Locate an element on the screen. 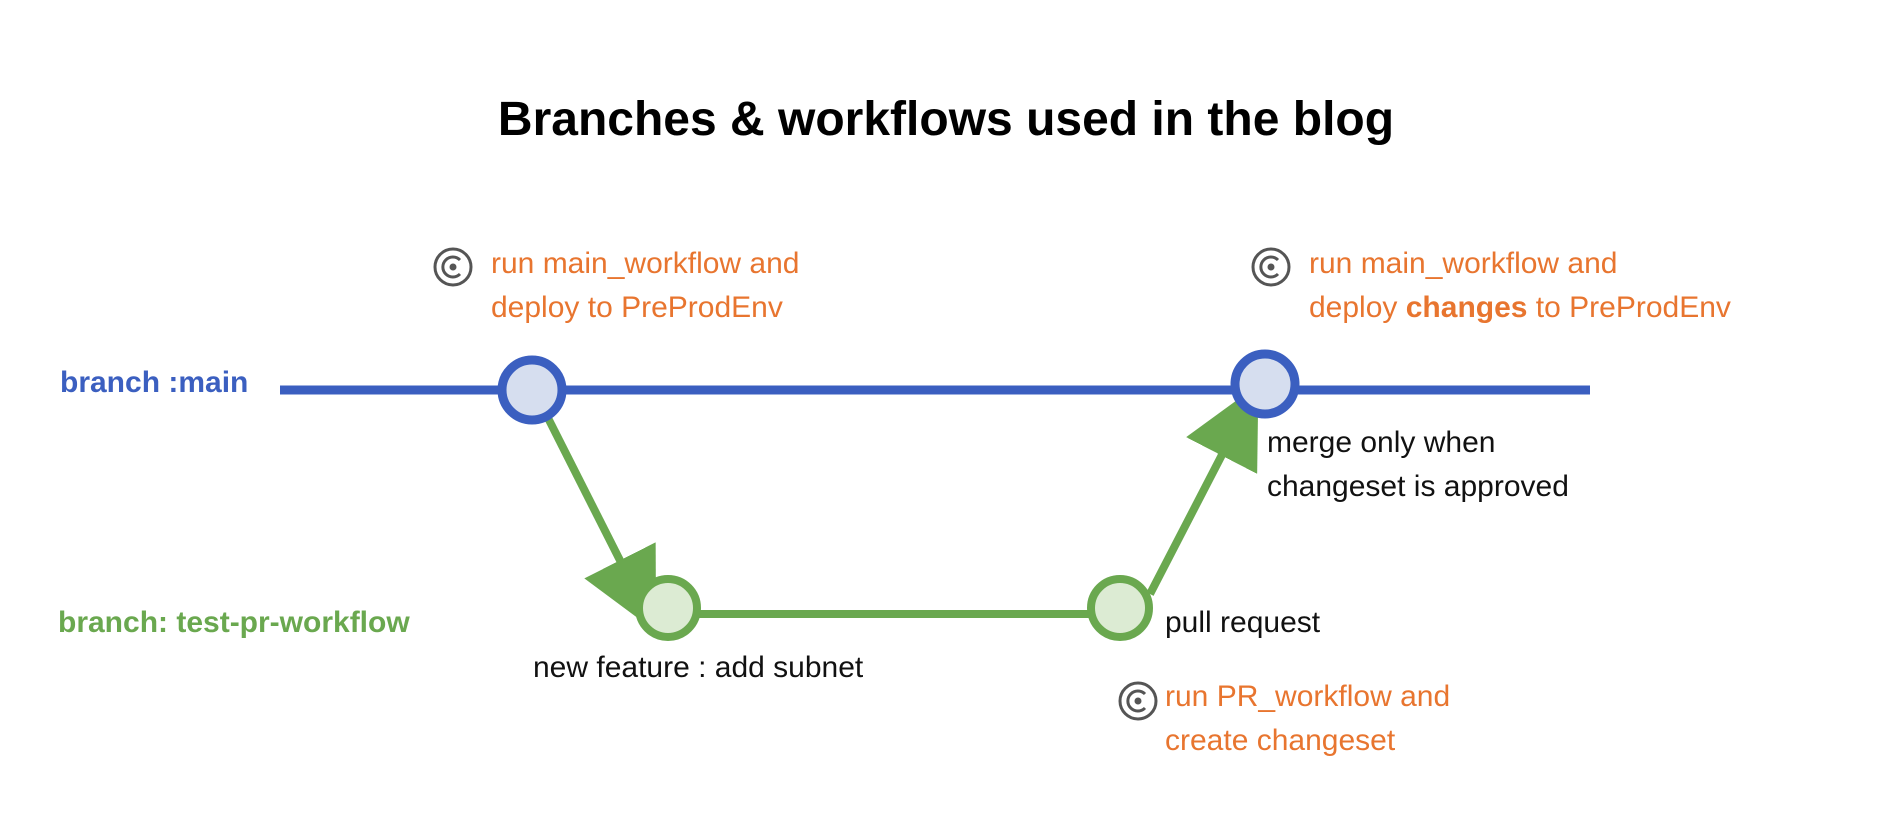 The height and width of the screenshot is (826, 1892). annotation-line: deploy changes to PreProdEnv is located at coordinates (1520, 308).